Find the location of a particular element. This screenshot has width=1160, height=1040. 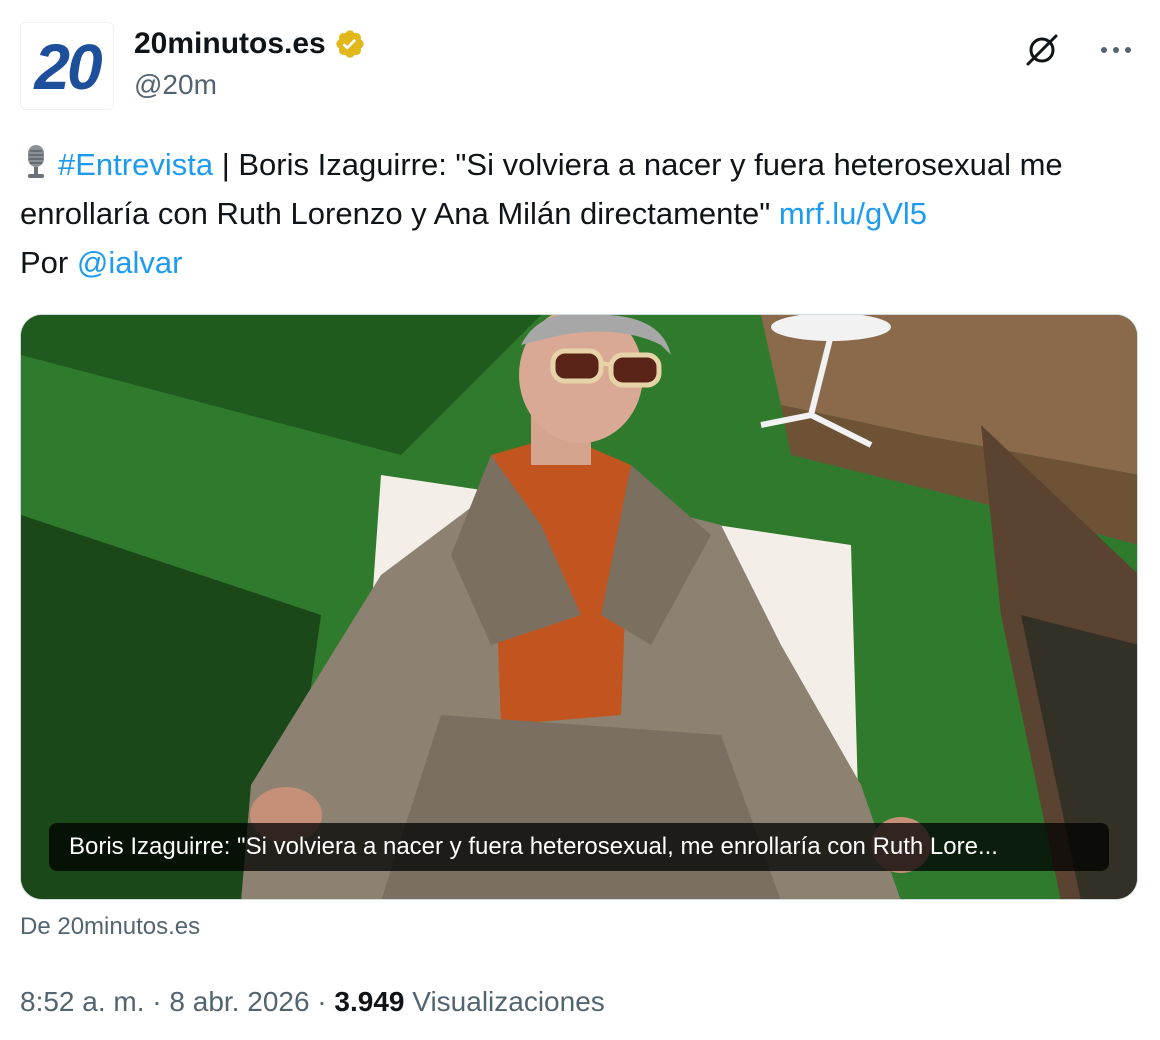

tweet-date: 8 abr. 2026 is located at coordinates (239, 1001).